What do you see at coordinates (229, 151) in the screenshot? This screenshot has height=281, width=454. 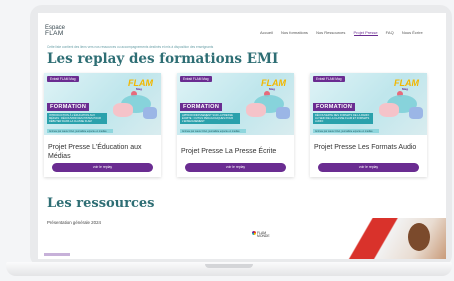 I see `card-title: Projet Presse La Presse Écrite` at bounding box center [229, 151].